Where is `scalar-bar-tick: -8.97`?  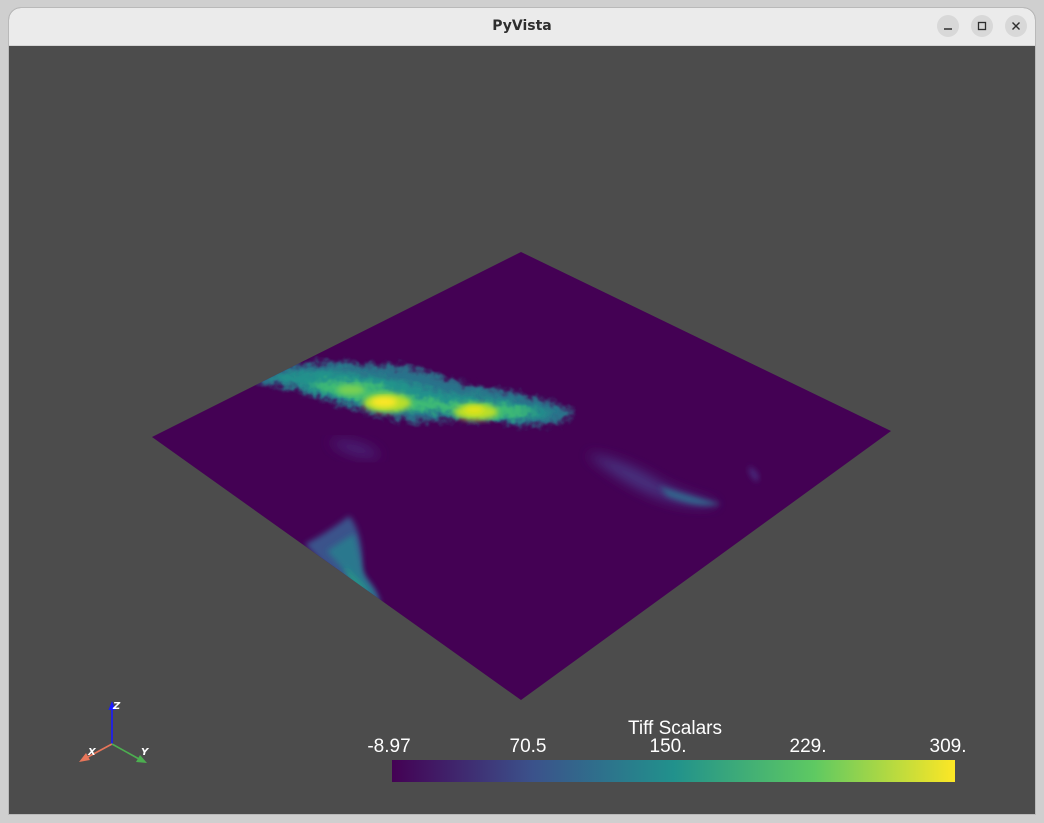 scalar-bar-tick: -8.97 is located at coordinates (389, 746).